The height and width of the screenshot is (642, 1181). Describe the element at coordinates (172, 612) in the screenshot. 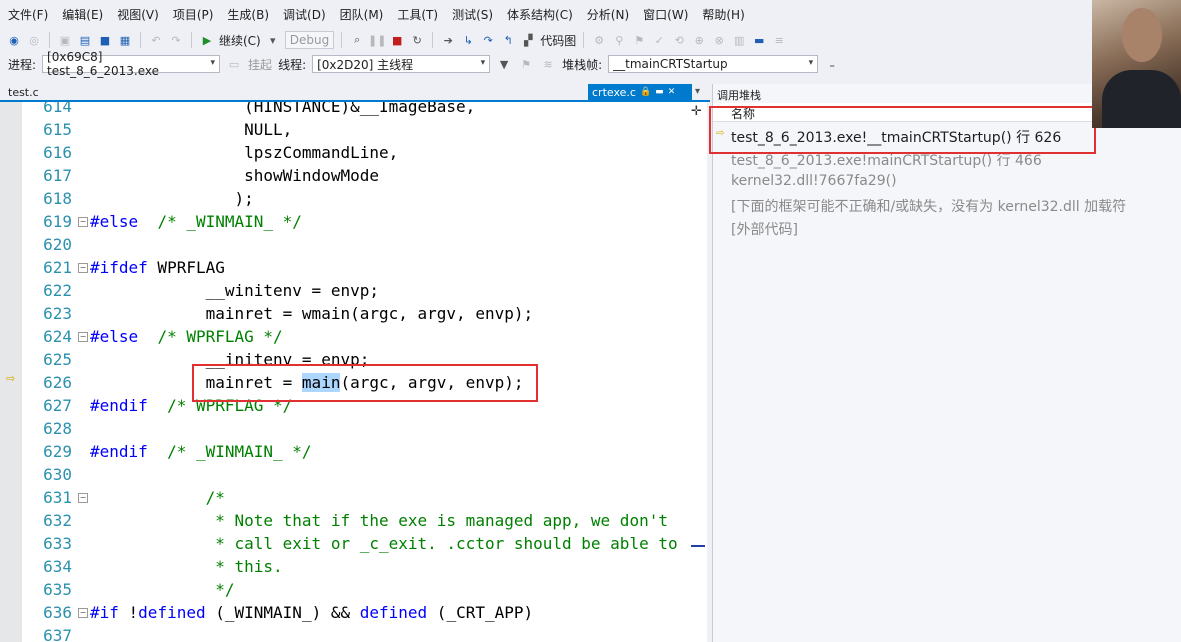

I see `code-token: defined` at that location.